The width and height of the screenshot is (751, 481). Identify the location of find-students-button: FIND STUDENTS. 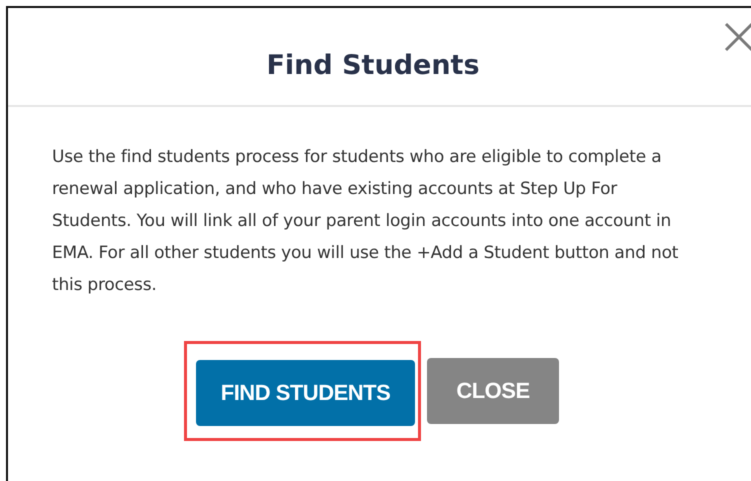
(305, 393).